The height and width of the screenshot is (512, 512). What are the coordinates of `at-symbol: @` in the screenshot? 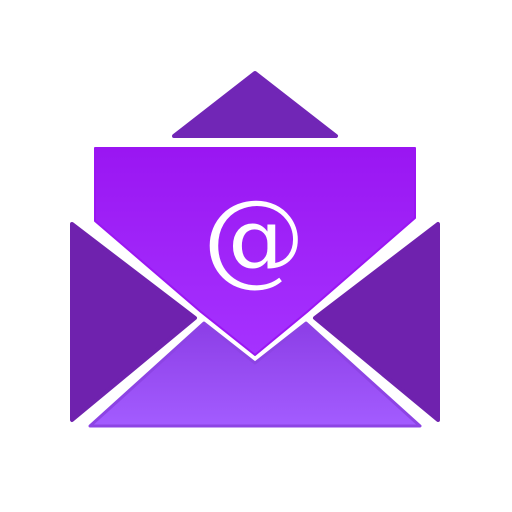 It's located at (254, 238).